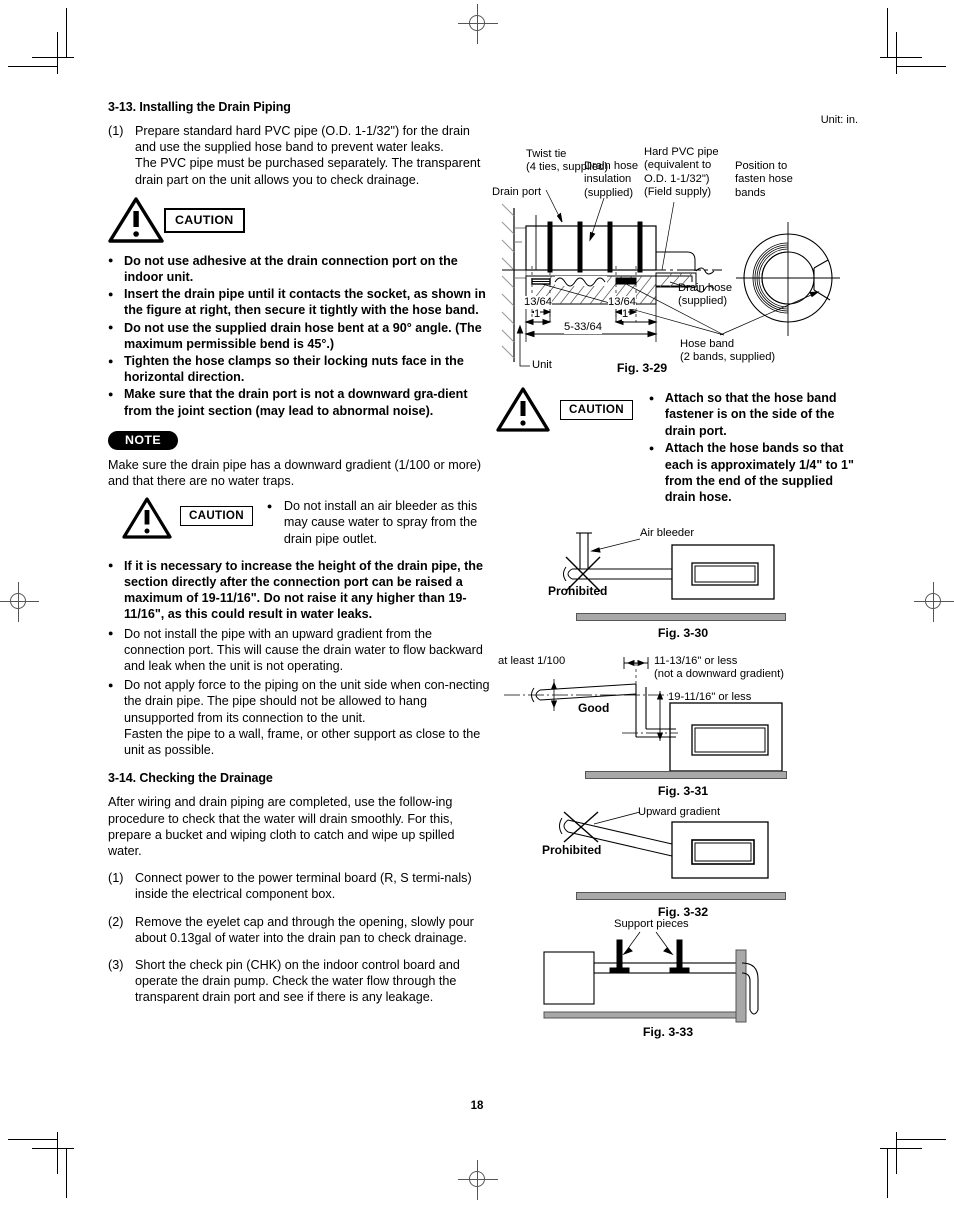 The width and height of the screenshot is (954, 1205). Describe the element at coordinates (679, 811) in the screenshot. I see `figure-label-upward-gradient: Upward gradient` at that location.